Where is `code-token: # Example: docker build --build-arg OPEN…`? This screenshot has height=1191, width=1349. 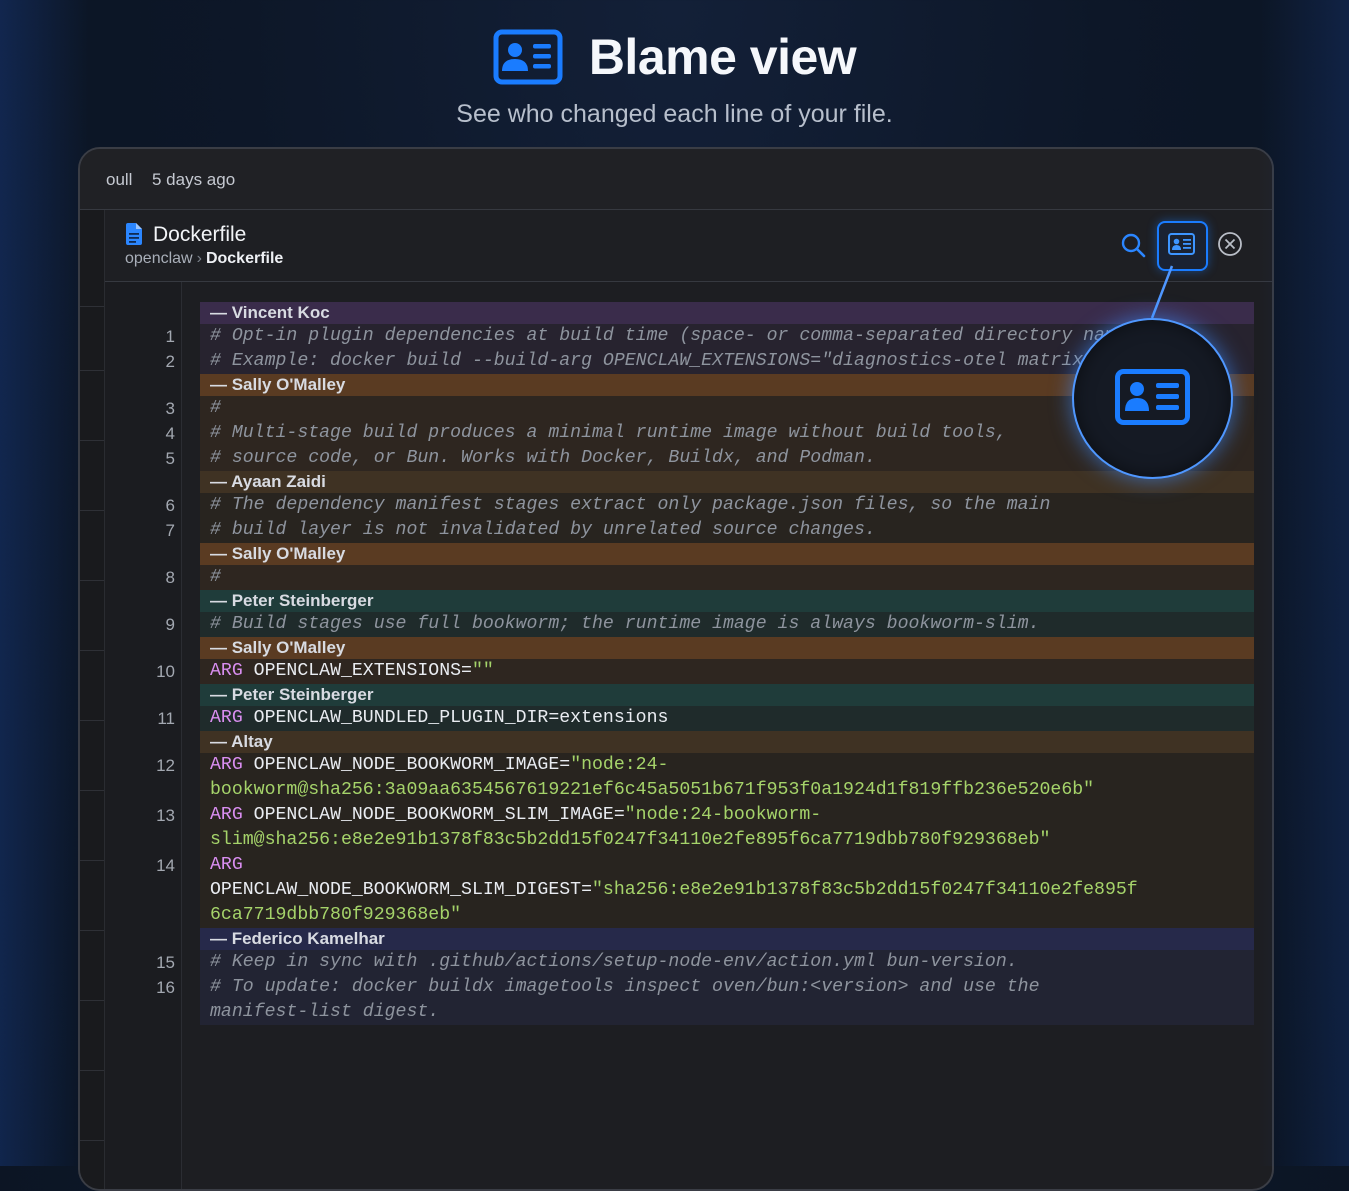
code-token: # Example: docker build --build-arg OPEN… is located at coordinates (663, 361).